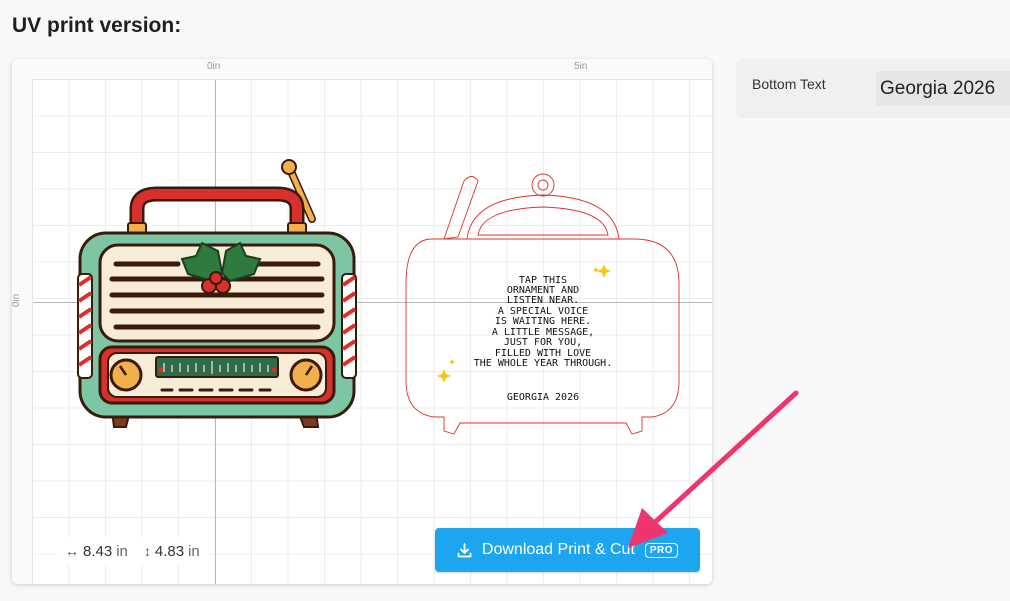 This screenshot has width=1010, height=601. What do you see at coordinates (72, 551) in the screenshot?
I see `horizontal-arrows-icon: ↔` at bounding box center [72, 551].